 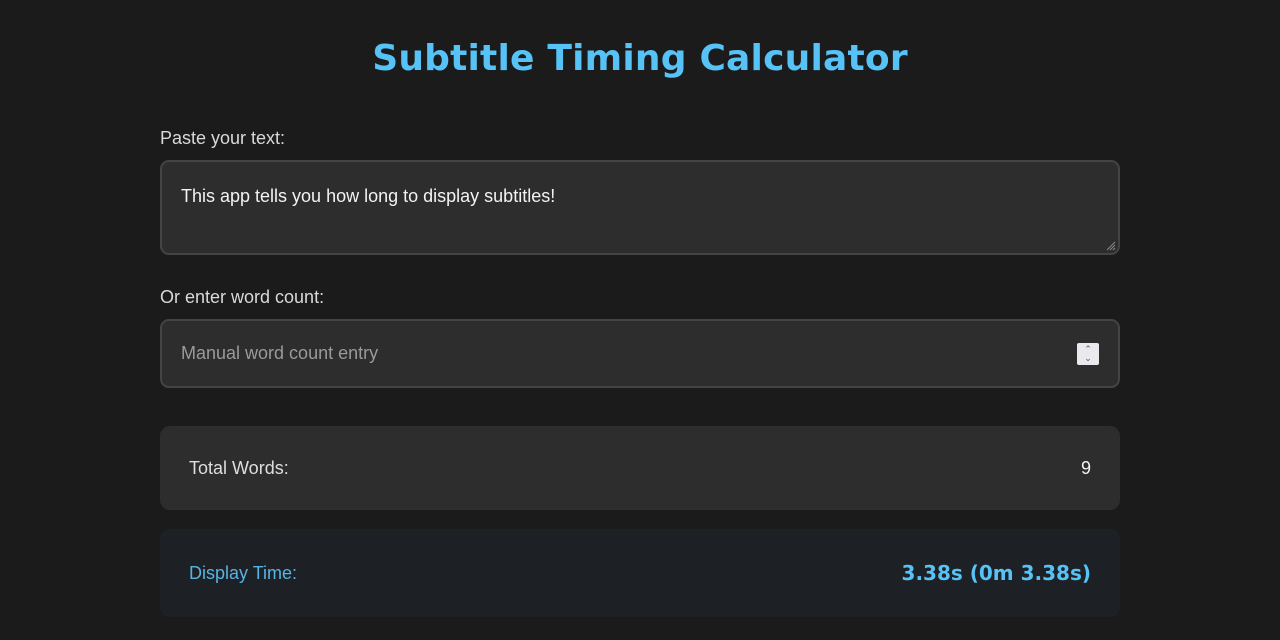 What do you see at coordinates (239, 467) in the screenshot?
I see `total-words-label: Total Words:` at bounding box center [239, 467].